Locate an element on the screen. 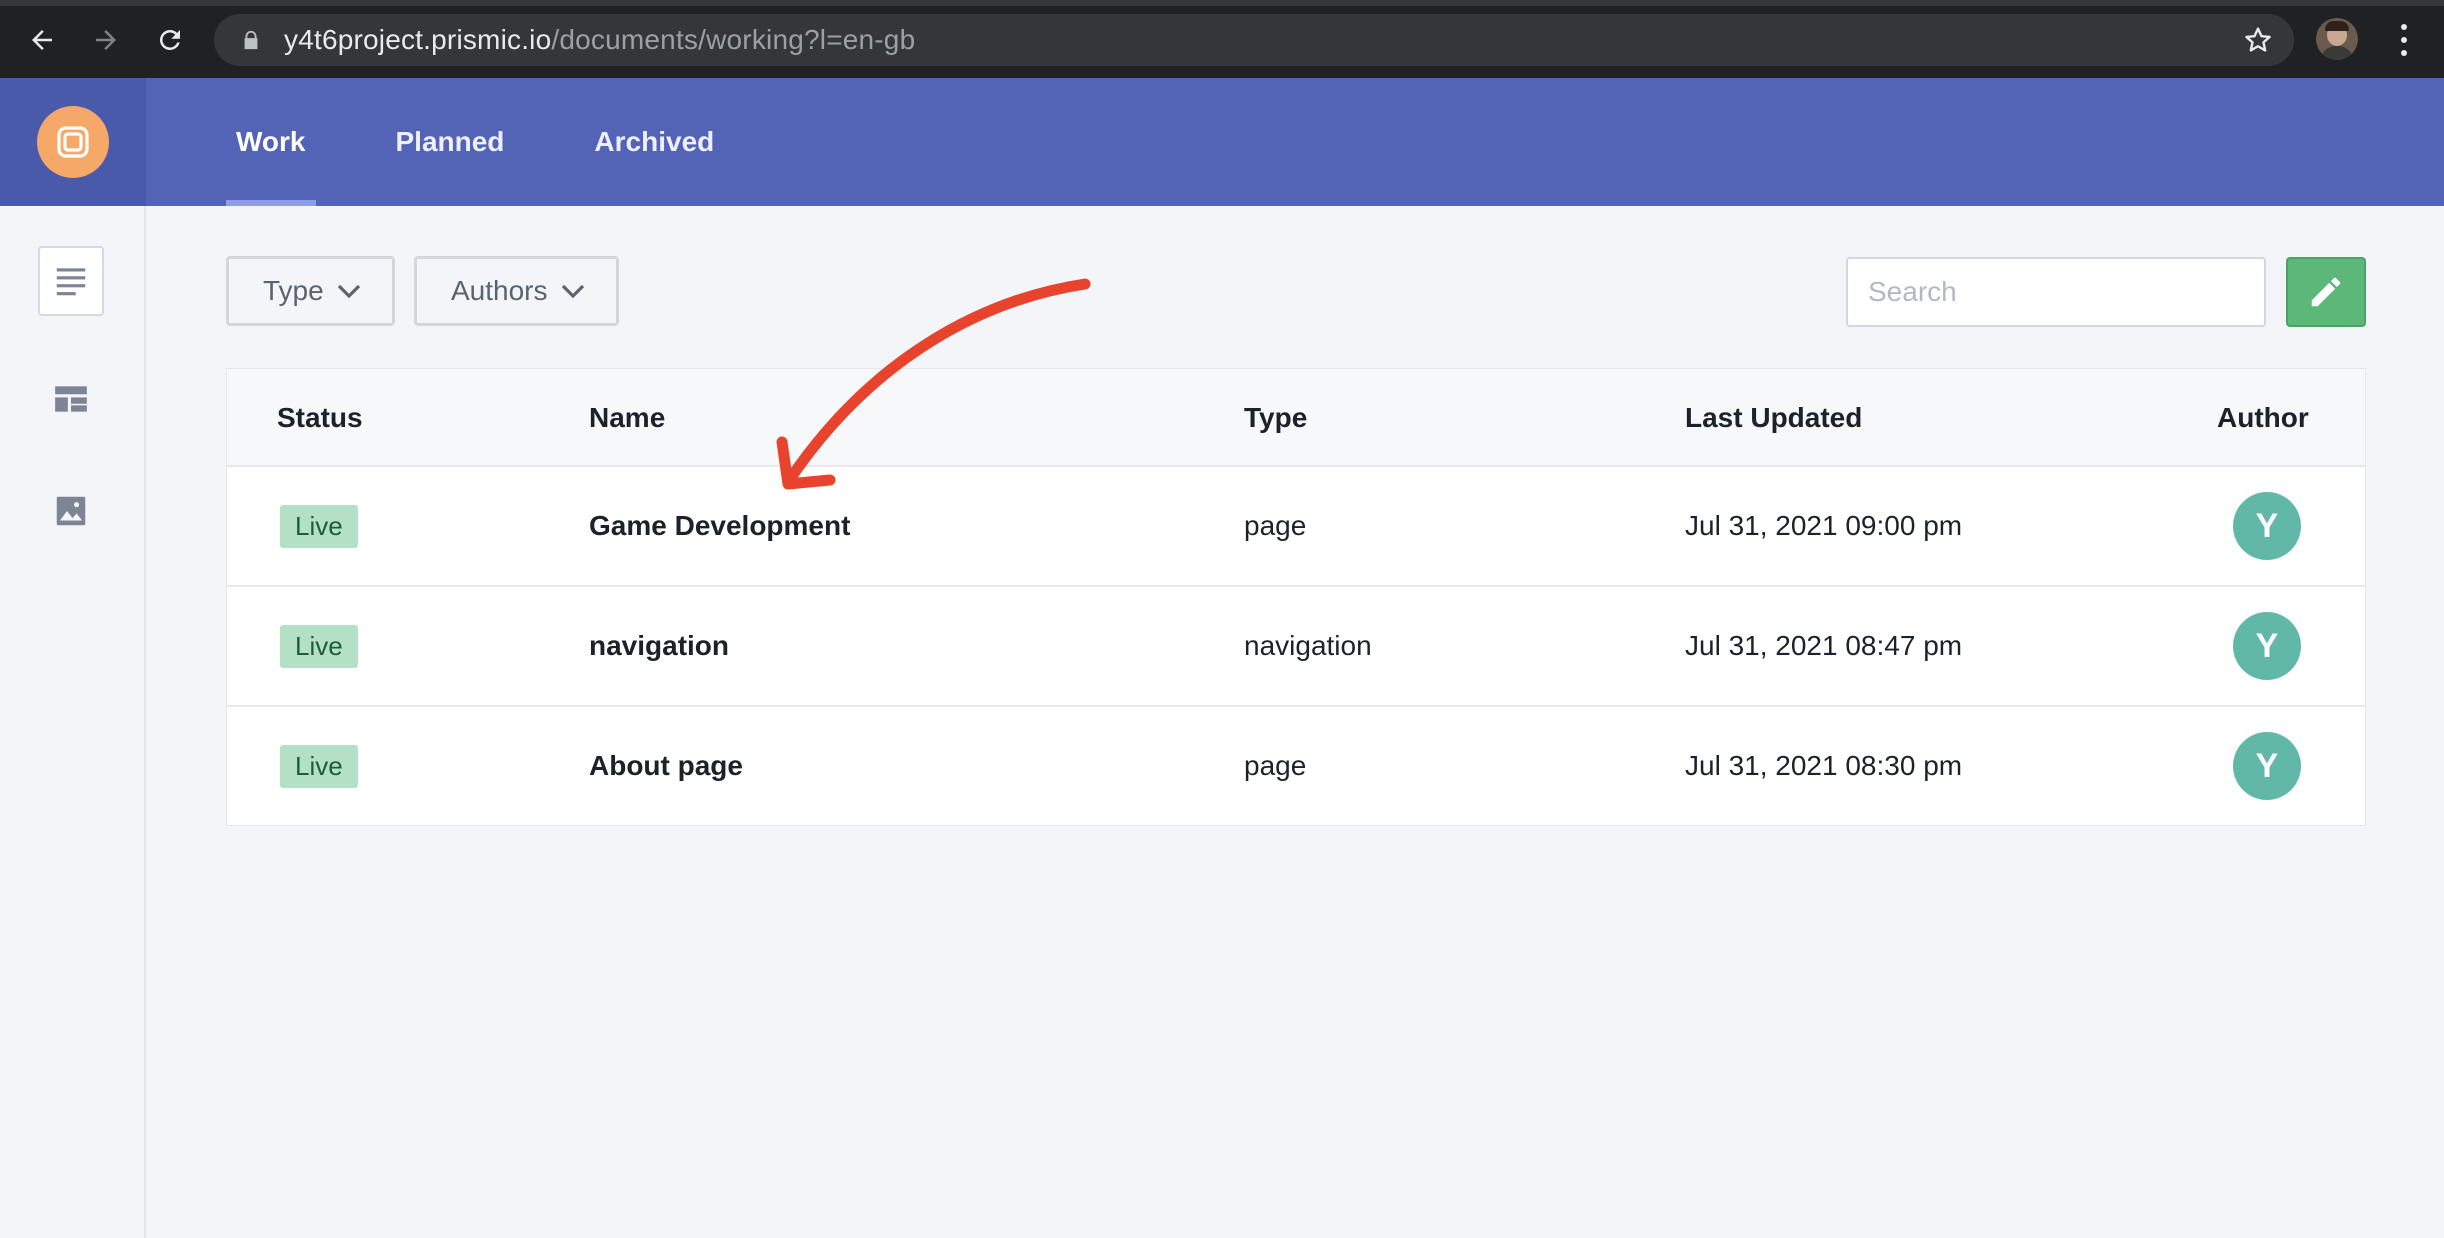 This screenshot has height=1238, width=2444. app-header: Work Planned Archived is located at coordinates (1222, 142).